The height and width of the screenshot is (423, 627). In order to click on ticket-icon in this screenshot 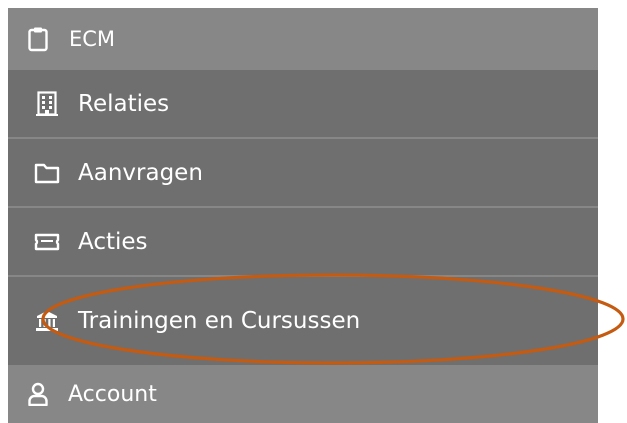, I will do `click(47, 242)`.